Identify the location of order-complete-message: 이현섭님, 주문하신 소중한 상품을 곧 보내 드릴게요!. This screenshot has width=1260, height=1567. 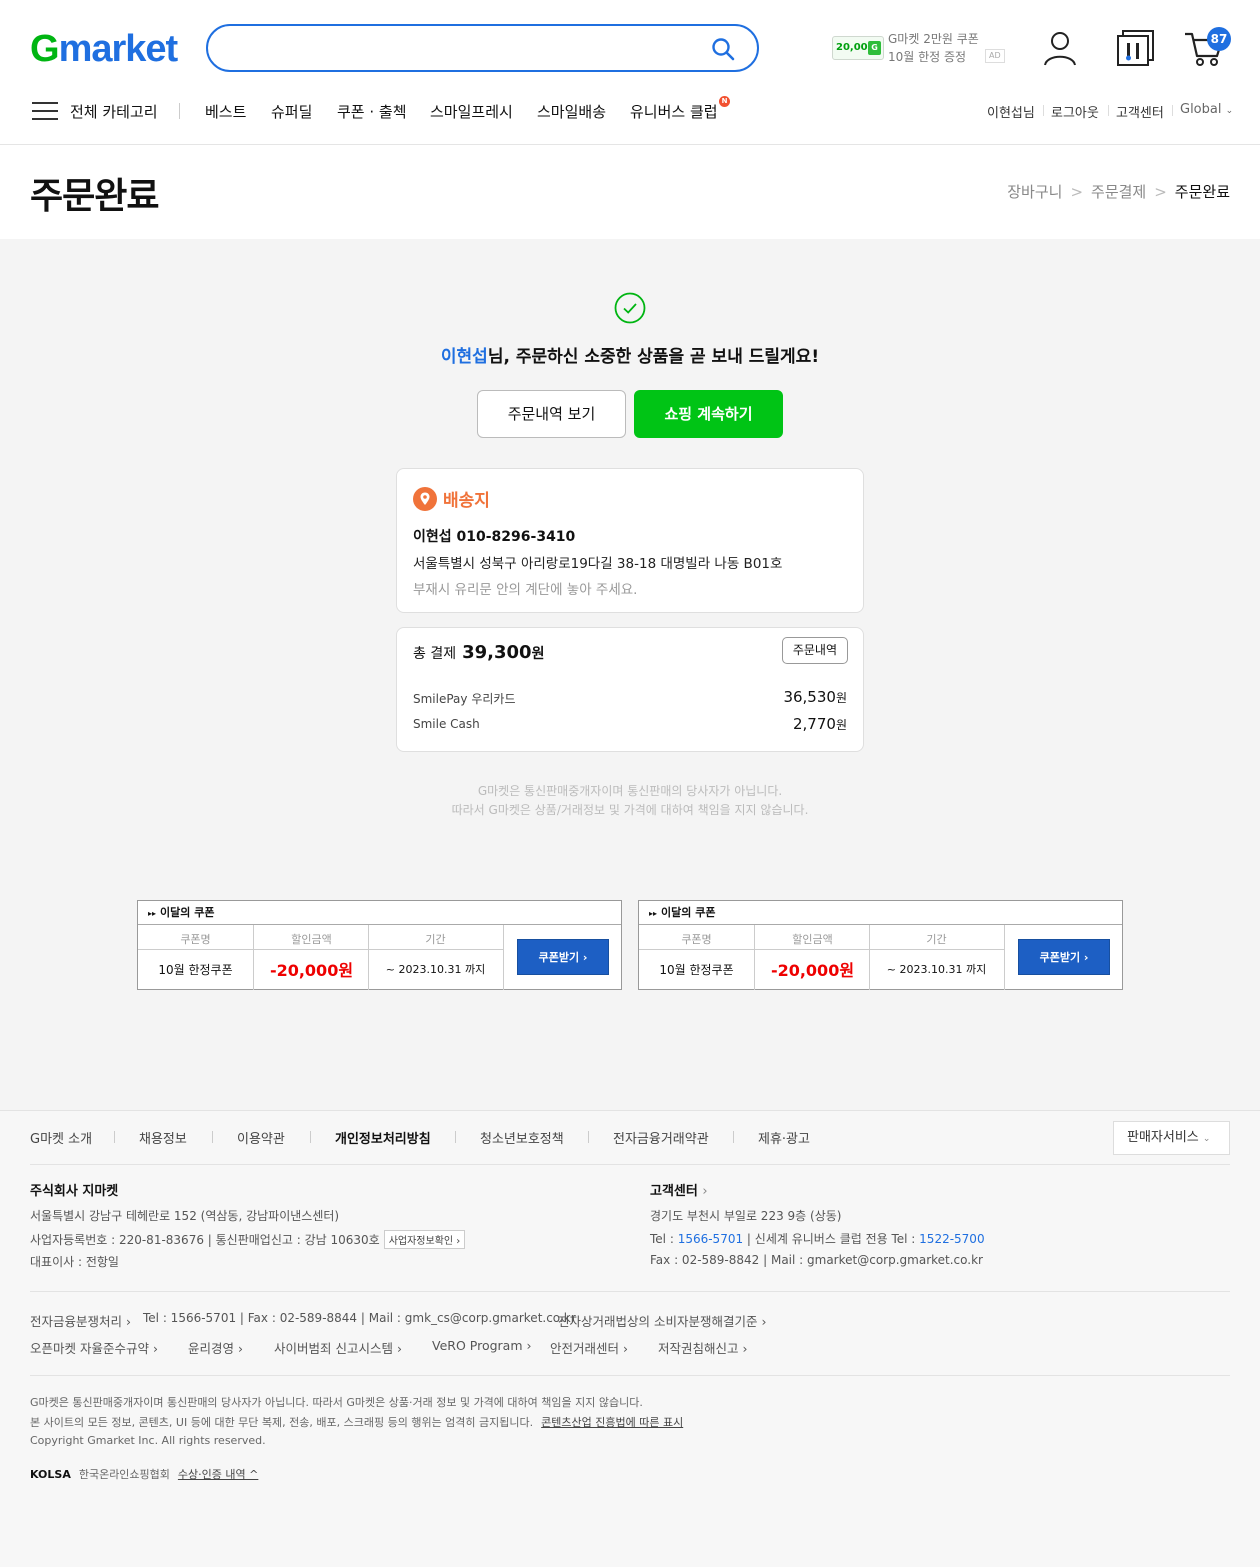
(630, 357).